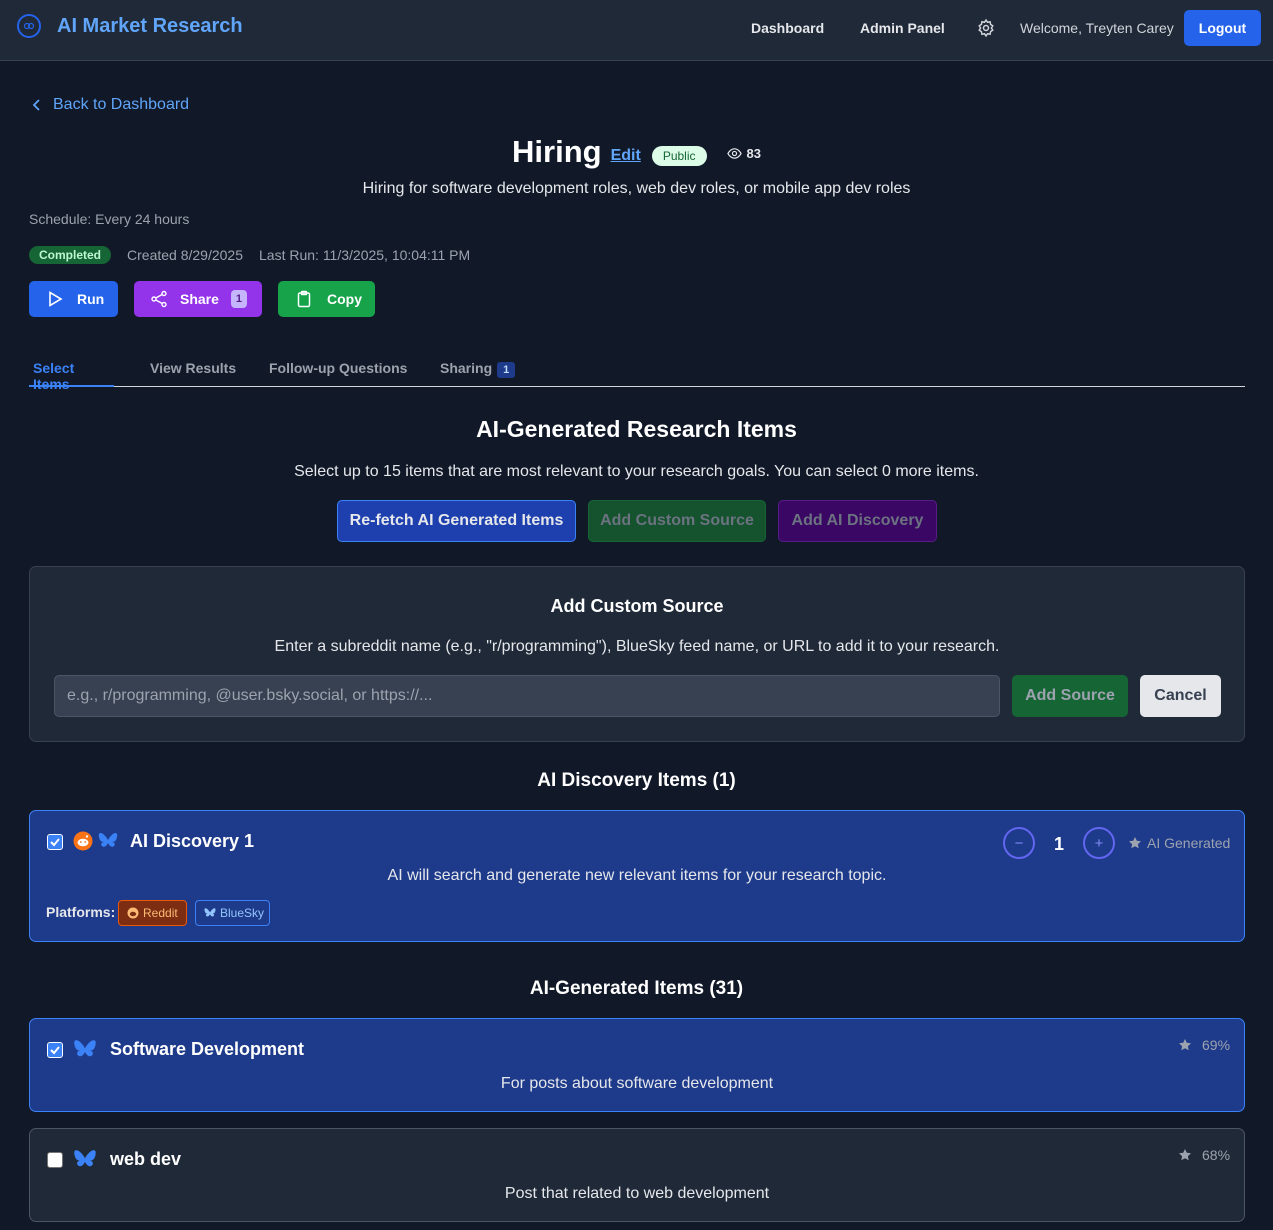  Describe the element at coordinates (109, 219) in the screenshot. I see `schedule-text: Schedule: Every 24 hours` at that location.